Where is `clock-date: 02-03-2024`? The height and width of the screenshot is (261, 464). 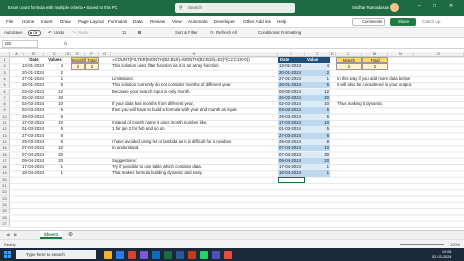
clock-date: 02-03-2024 is located at coordinates (442, 256).